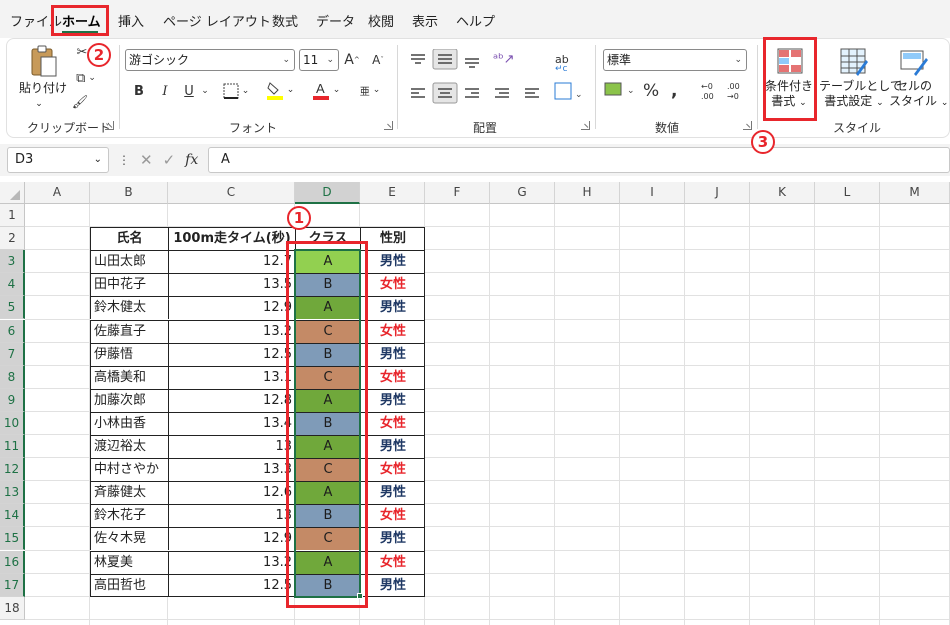 The height and width of the screenshot is (625, 950). Describe the element at coordinates (475, 20) in the screenshot. I see `tab-help: ヘルプ` at that location.